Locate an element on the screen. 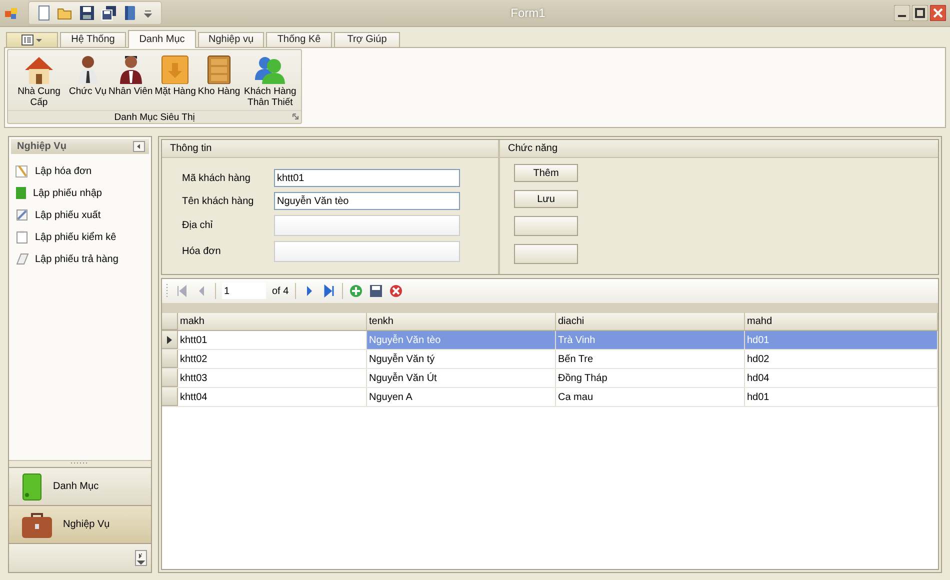 Image resolution: width=950 pixels, height=580 pixels. save-all-icon is located at coordinates (109, 13).